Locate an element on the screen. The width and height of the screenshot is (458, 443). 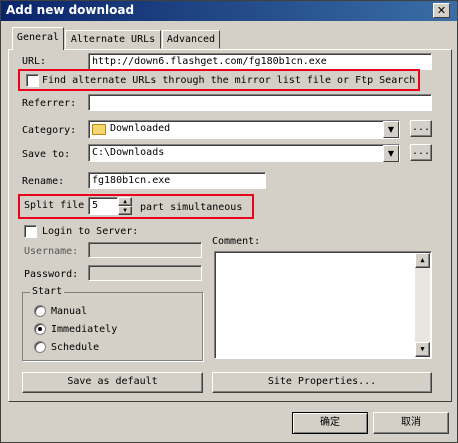
radio-manual is located at coordinates (40, 311).